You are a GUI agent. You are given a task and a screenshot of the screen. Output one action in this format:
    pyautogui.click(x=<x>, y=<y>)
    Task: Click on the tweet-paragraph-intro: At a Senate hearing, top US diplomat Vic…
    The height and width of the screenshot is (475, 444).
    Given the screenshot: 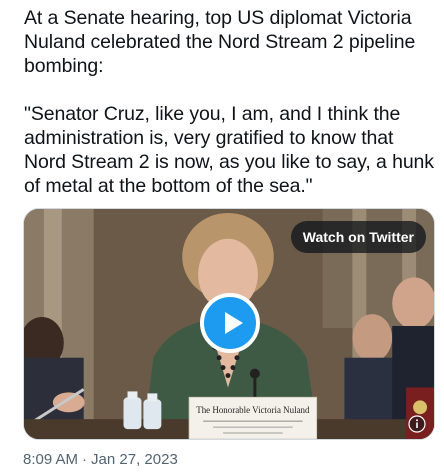 What is the action you would take?
    pyautogui.click(x=220, y=42)
    